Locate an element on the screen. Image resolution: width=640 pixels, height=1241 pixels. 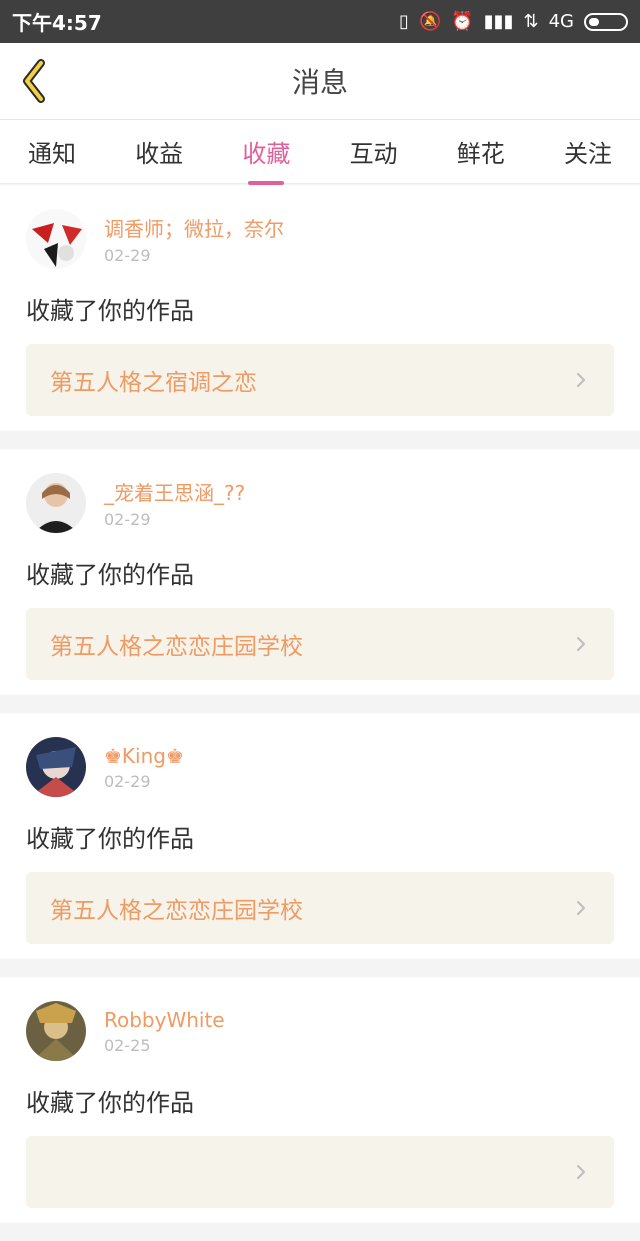
page-title: 消息 is located at coordinates (319, 82).